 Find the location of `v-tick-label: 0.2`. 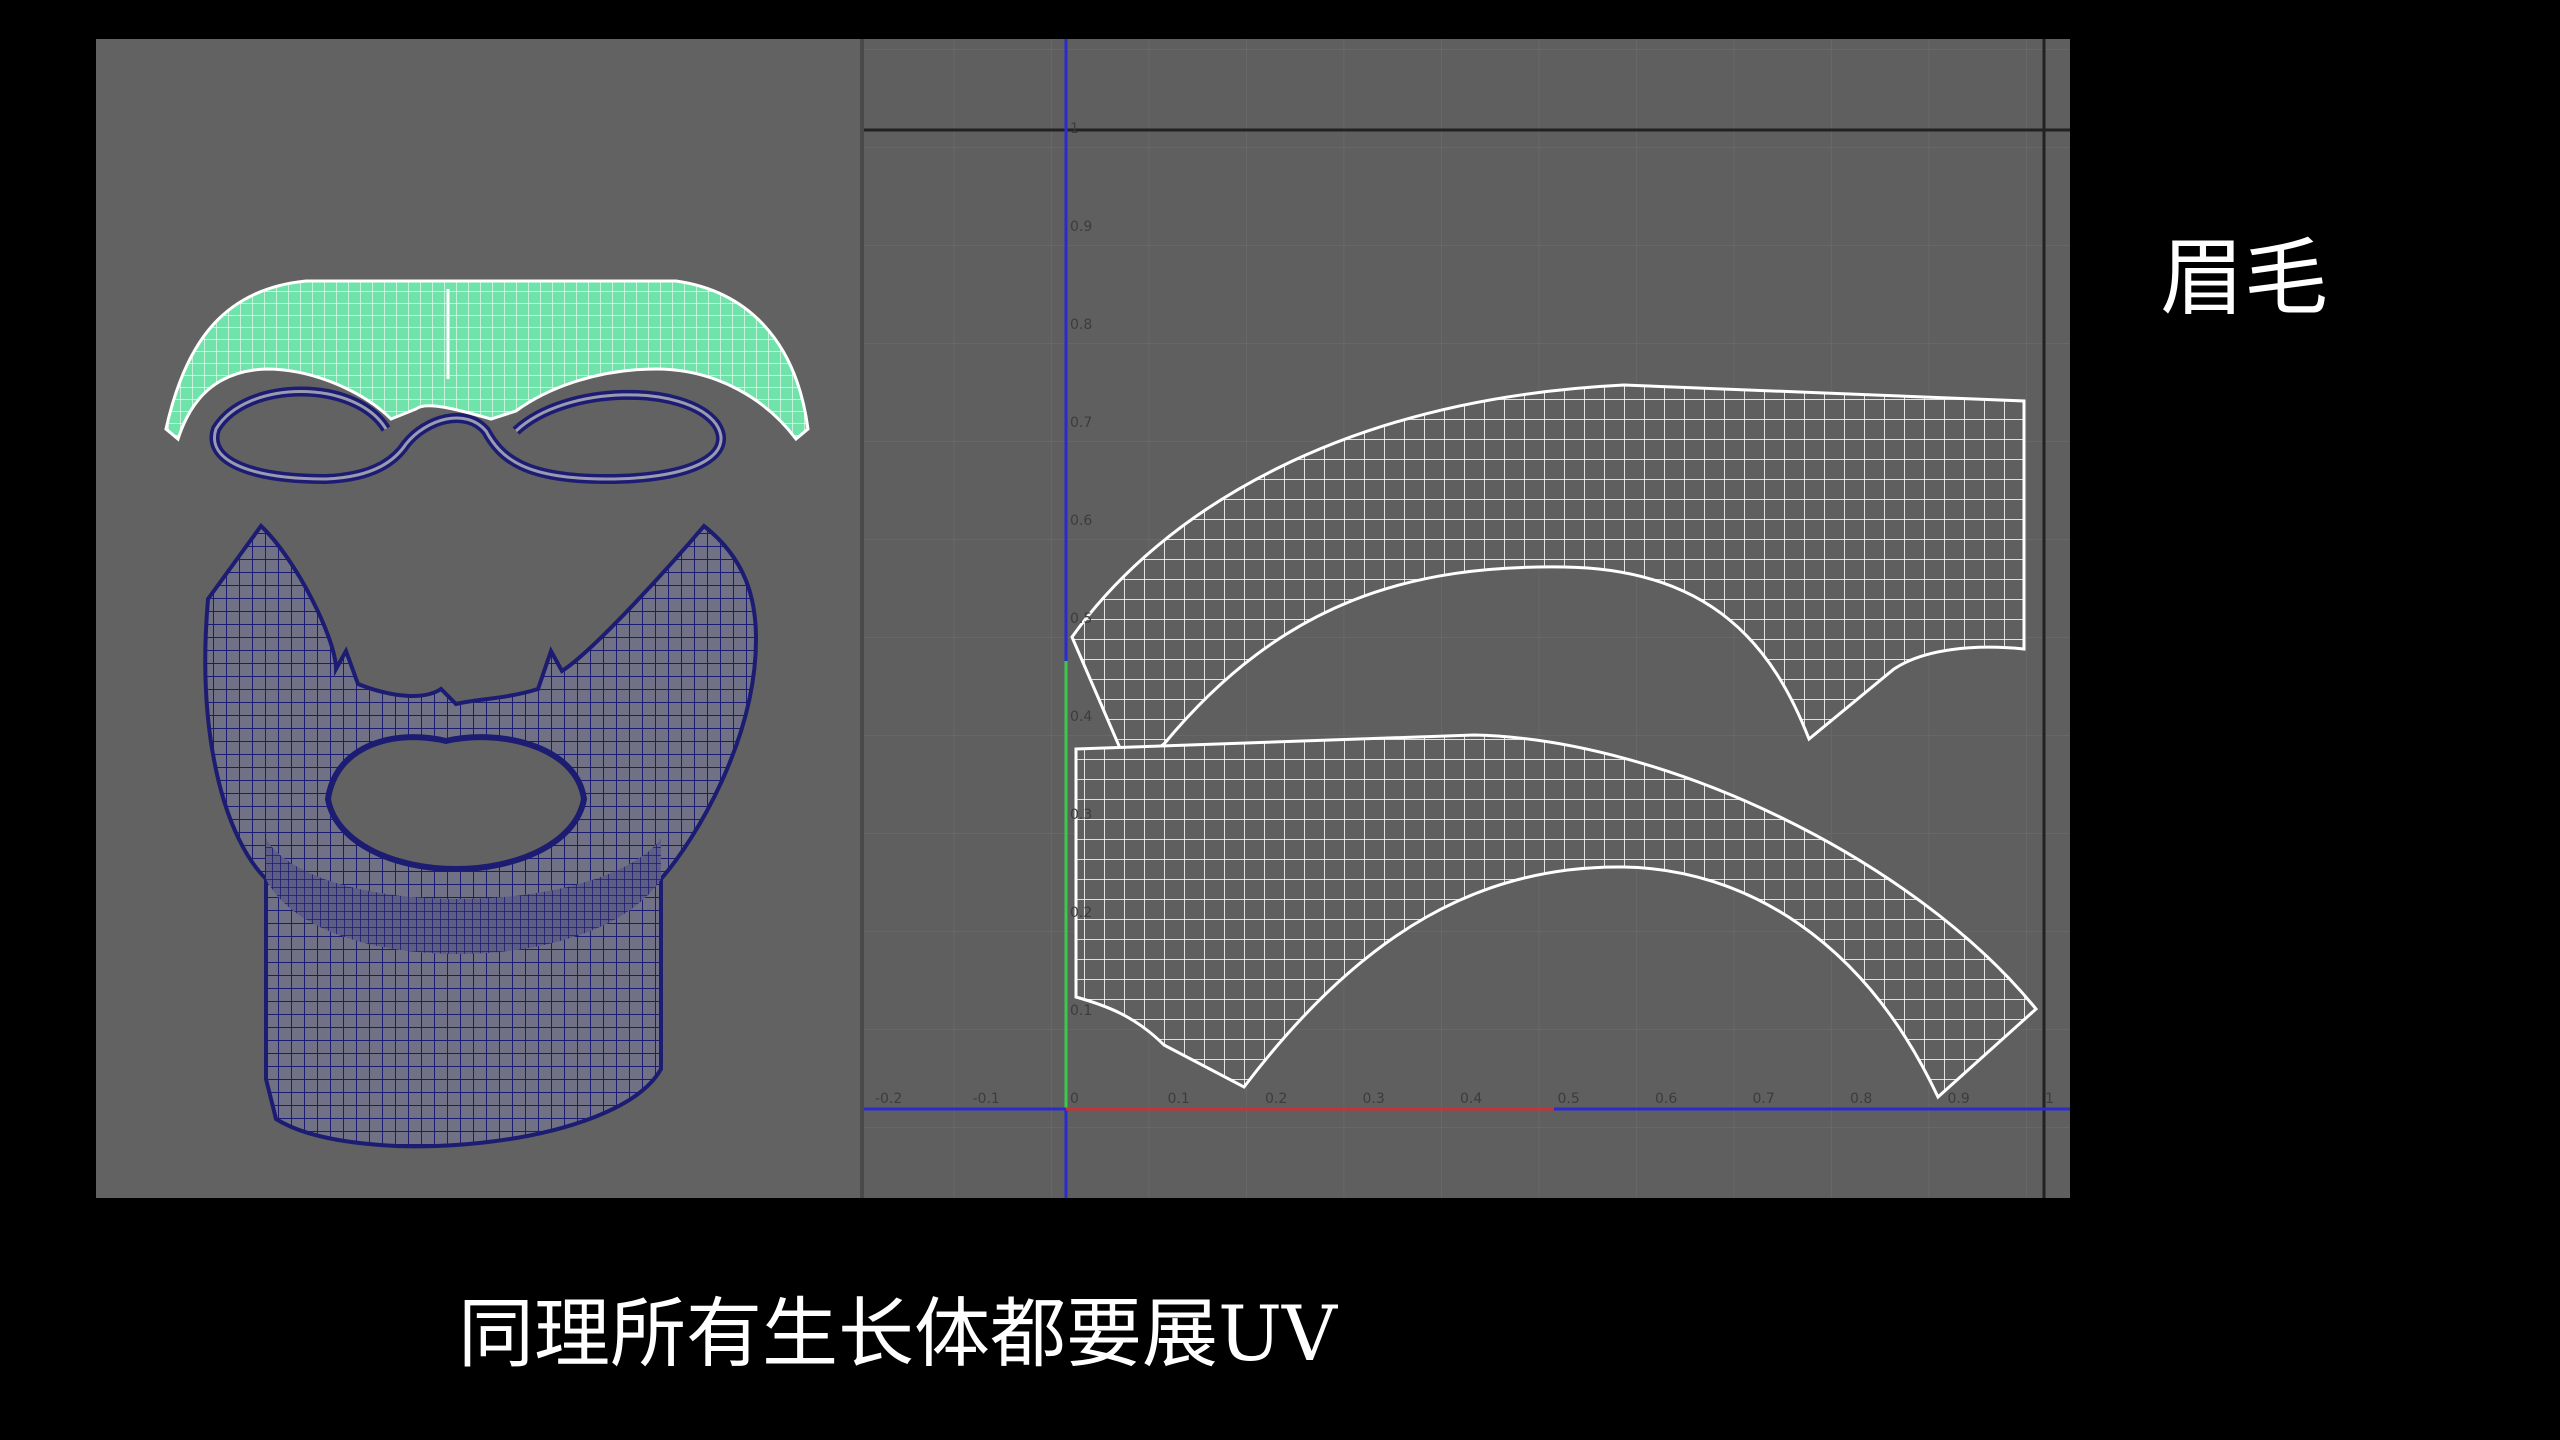

v-tick-label: 0.2 is located at coordinates (1081, 913).